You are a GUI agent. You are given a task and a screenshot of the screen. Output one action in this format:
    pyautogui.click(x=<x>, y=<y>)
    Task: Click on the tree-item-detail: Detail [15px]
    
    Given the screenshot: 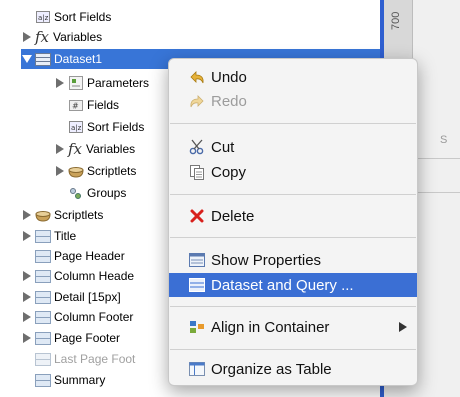 What is the action you would take?
    pyautogui.click(x=71, y=297)
    